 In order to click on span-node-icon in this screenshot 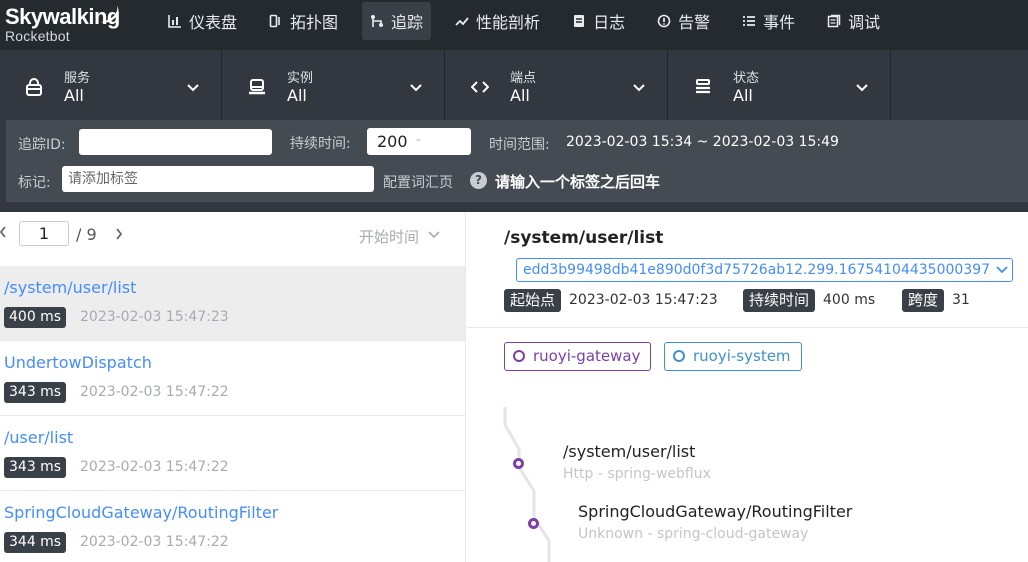, I will do `click(518, 463)`.